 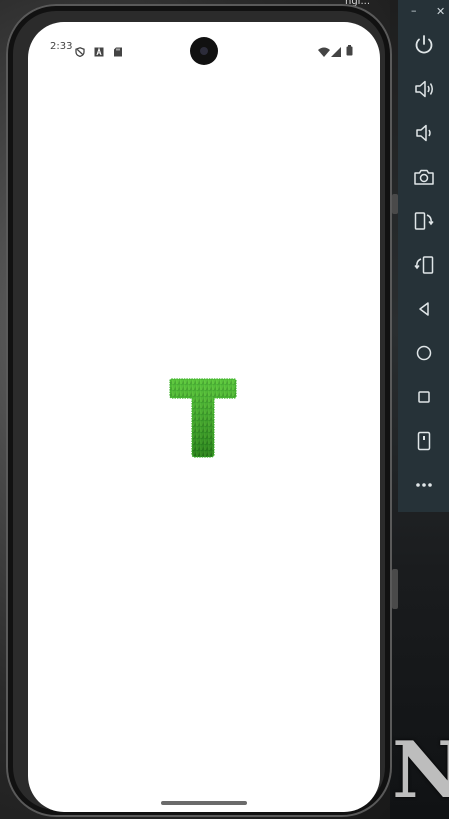 I want to click on home-icon, so click(x=424, y=353).